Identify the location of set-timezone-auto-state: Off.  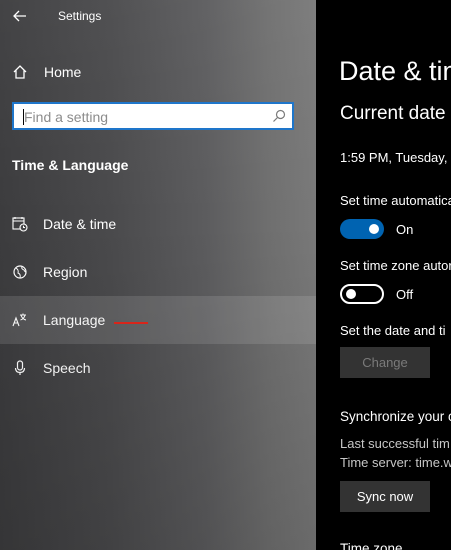
(405, 294).